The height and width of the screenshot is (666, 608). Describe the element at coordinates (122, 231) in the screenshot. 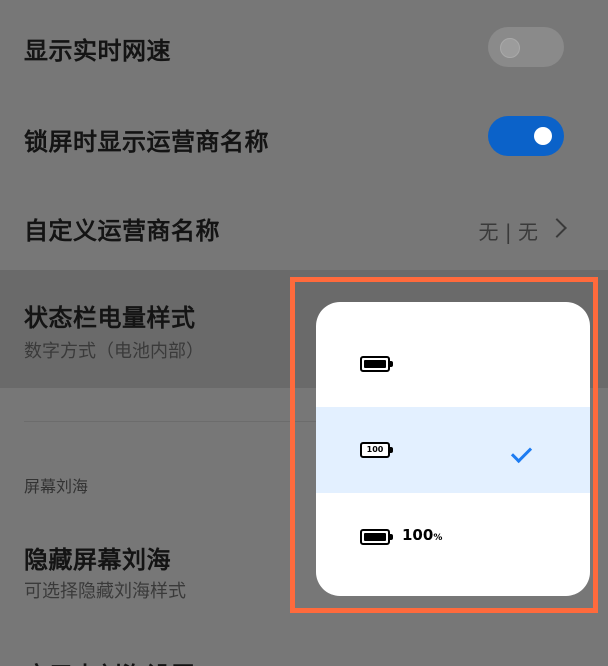

I see `setting-label: 自定义运营商名称` at that location.